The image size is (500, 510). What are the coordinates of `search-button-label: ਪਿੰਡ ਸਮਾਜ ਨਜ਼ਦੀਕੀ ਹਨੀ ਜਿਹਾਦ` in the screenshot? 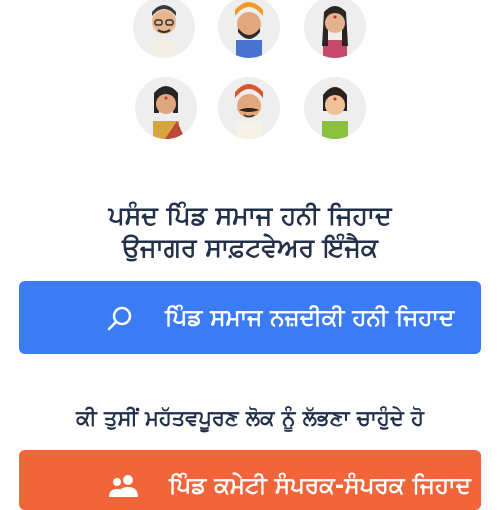 It's located at (310, 318).